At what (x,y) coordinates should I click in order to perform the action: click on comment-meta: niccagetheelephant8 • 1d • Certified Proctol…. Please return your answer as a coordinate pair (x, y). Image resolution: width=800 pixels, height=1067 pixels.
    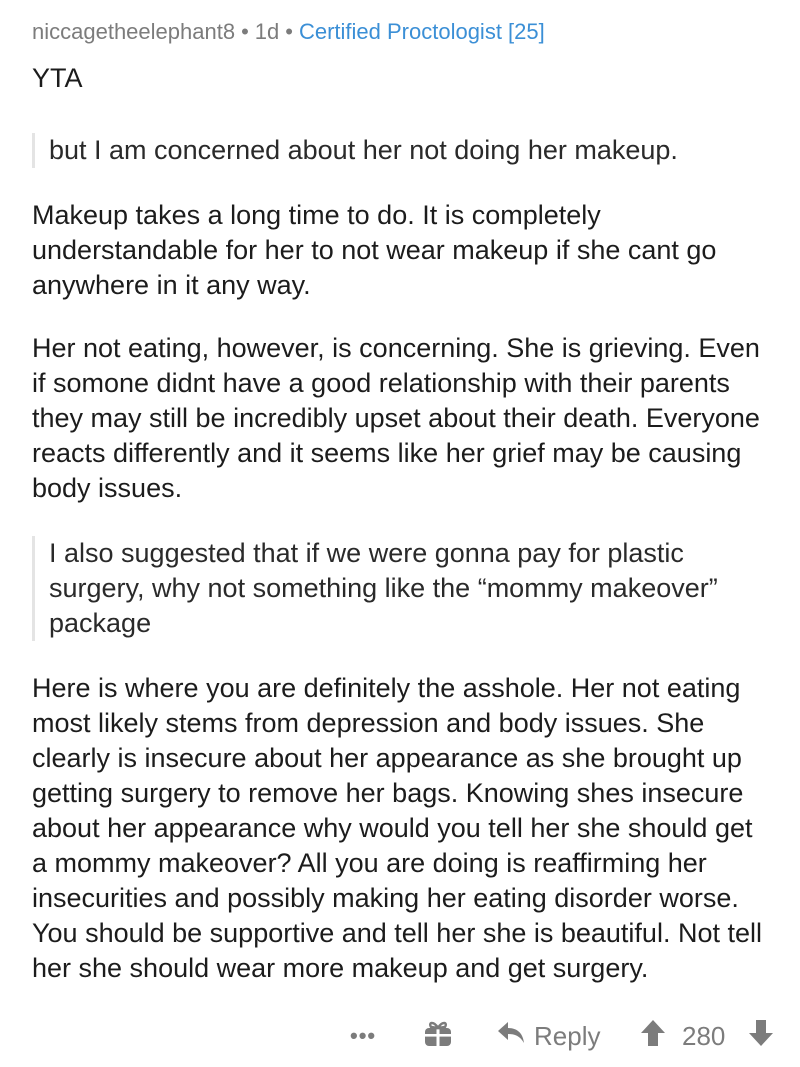
    Looking at the image, I should click on (401, 24).